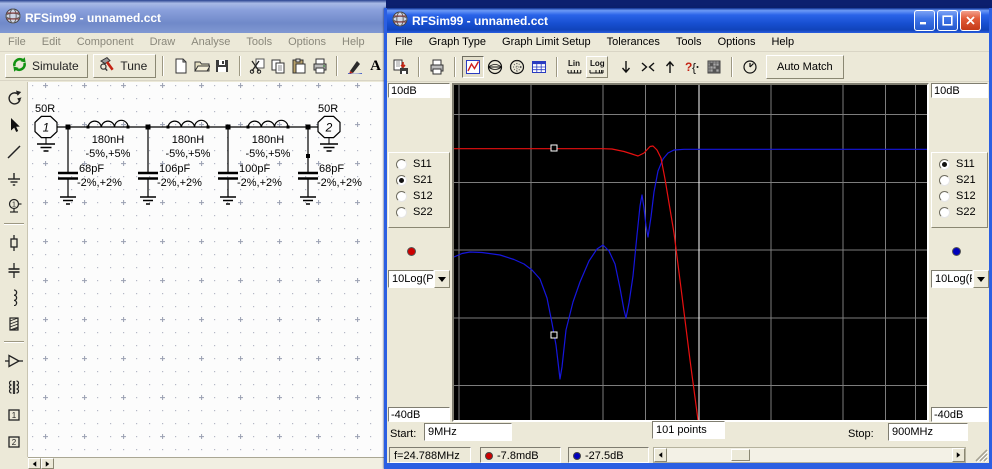 The image size is (992, 469). Describe the element at coordinates (924, 20) in the screenshot. I see `minimize-button` at that location.